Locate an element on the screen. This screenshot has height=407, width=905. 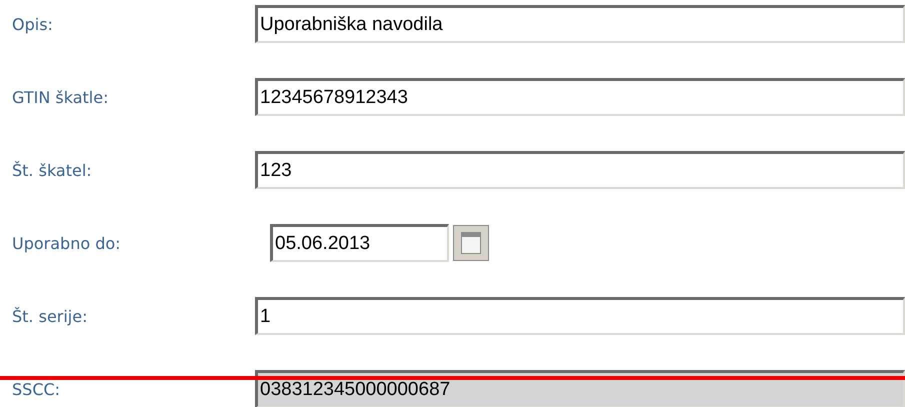
field-label: Št. serije: is located at coordinates (49, 316).